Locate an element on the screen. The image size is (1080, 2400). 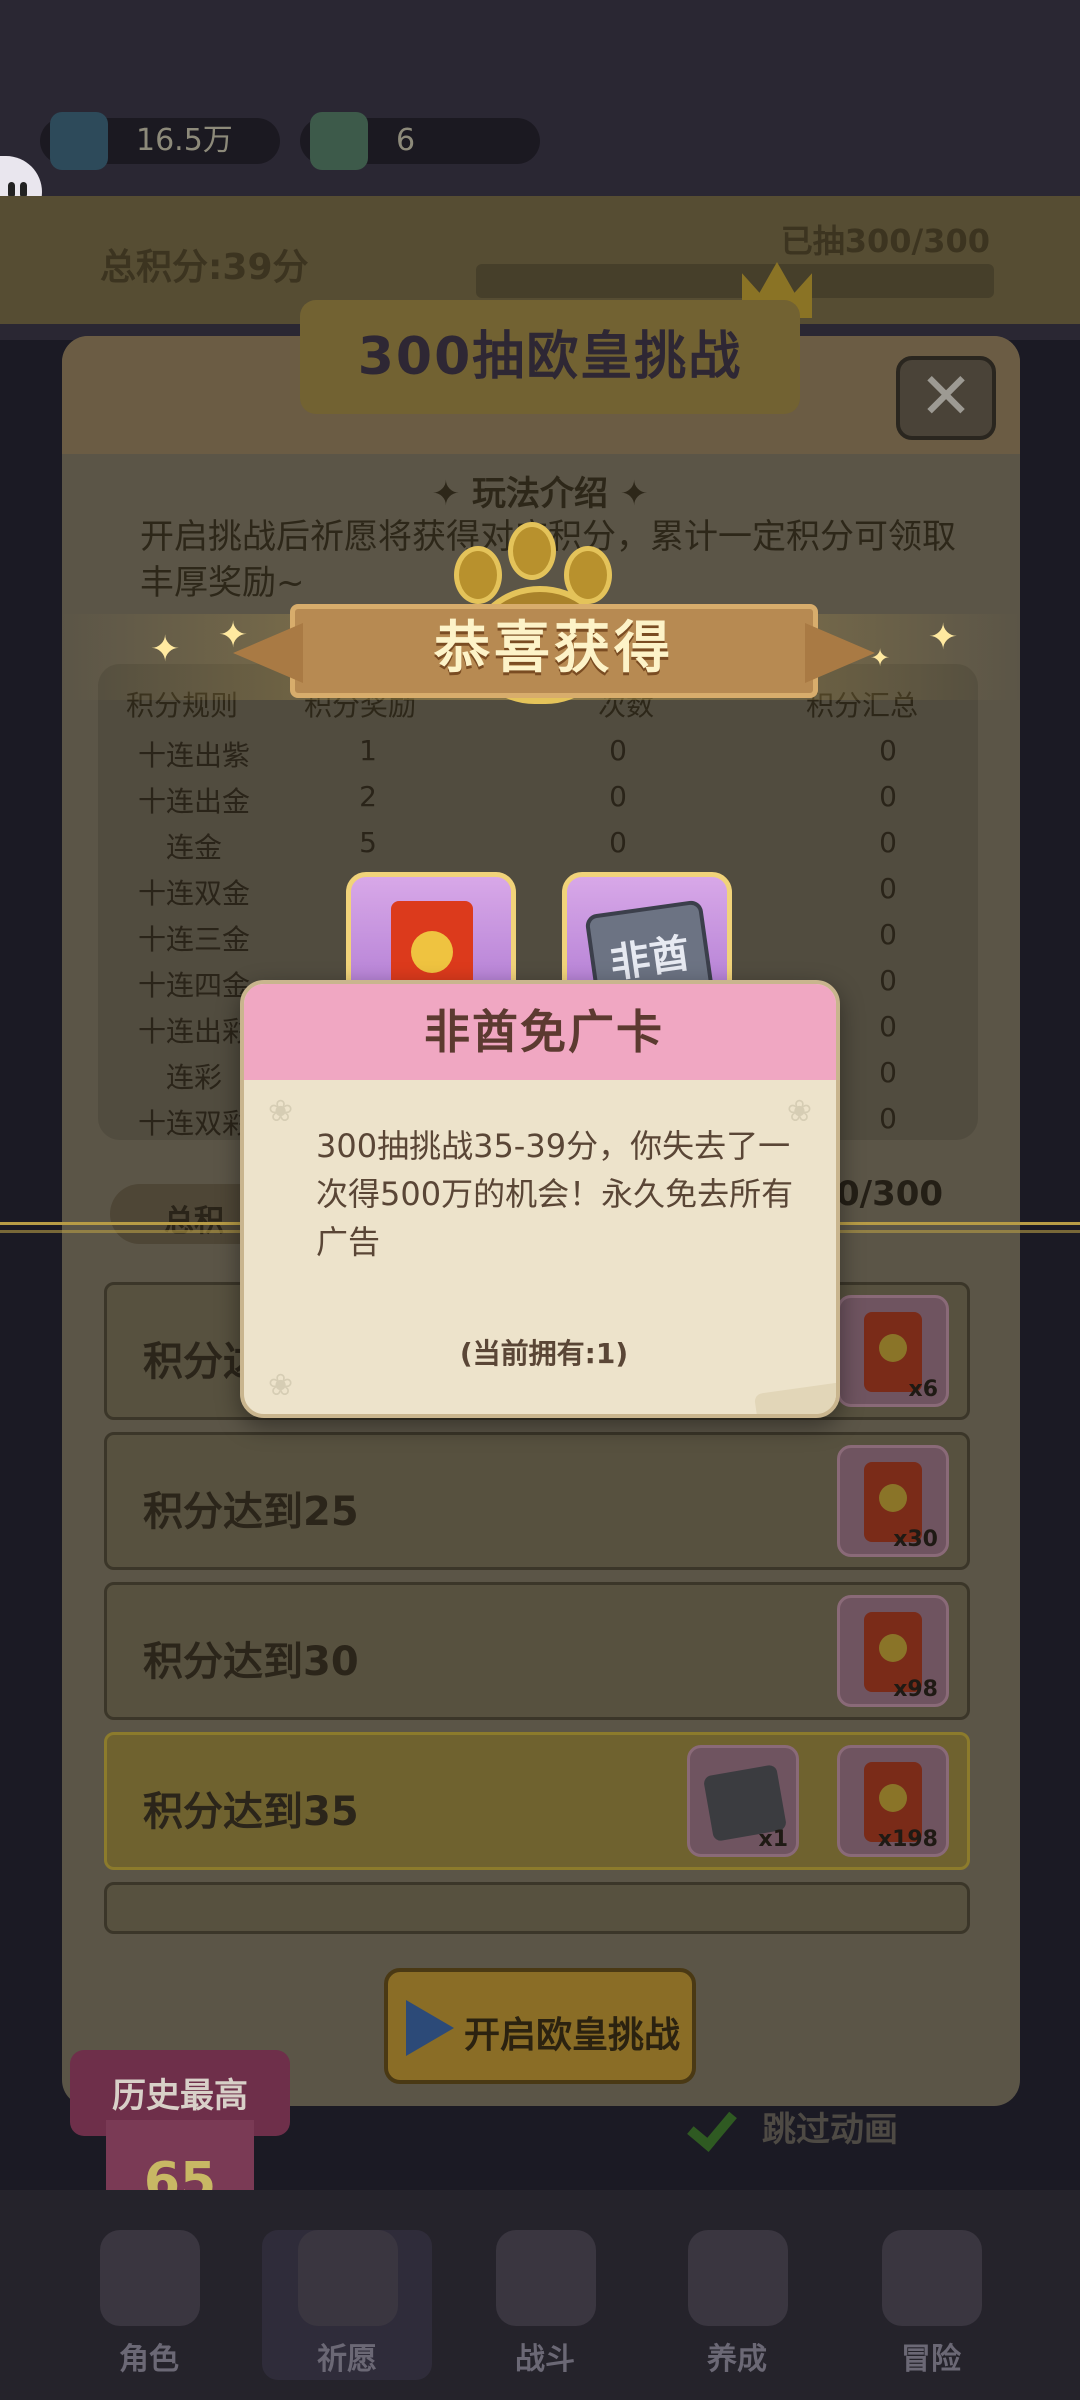
red-envelope-icon: x98 is located at coordinates (893, 1651).